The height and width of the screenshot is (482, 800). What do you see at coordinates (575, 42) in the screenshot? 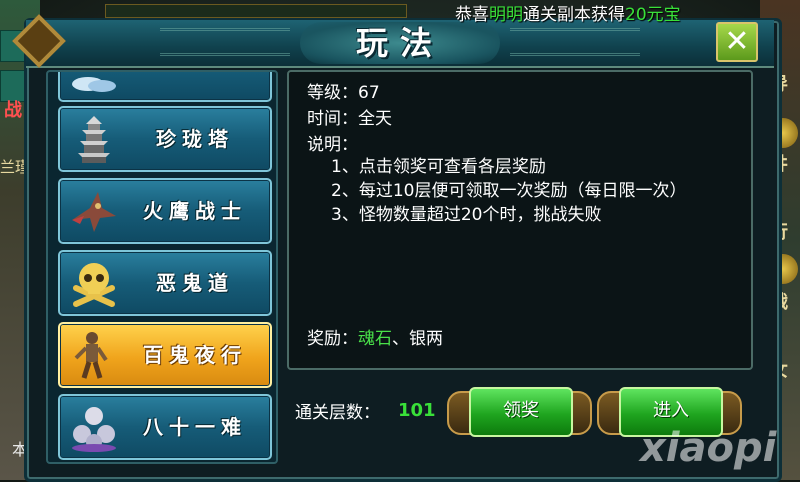
I see `header-ornament-right` at bounding box center [575, 42].